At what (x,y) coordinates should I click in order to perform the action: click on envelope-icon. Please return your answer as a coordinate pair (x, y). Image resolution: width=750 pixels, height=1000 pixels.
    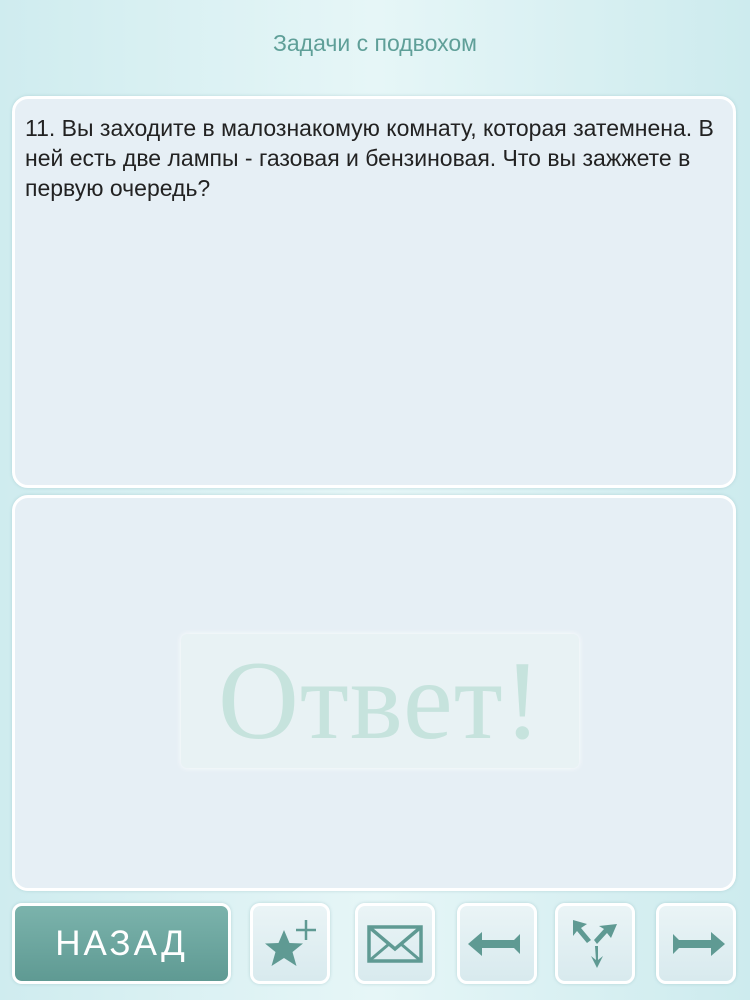
    Looking at the image, I should click on (395, 944).